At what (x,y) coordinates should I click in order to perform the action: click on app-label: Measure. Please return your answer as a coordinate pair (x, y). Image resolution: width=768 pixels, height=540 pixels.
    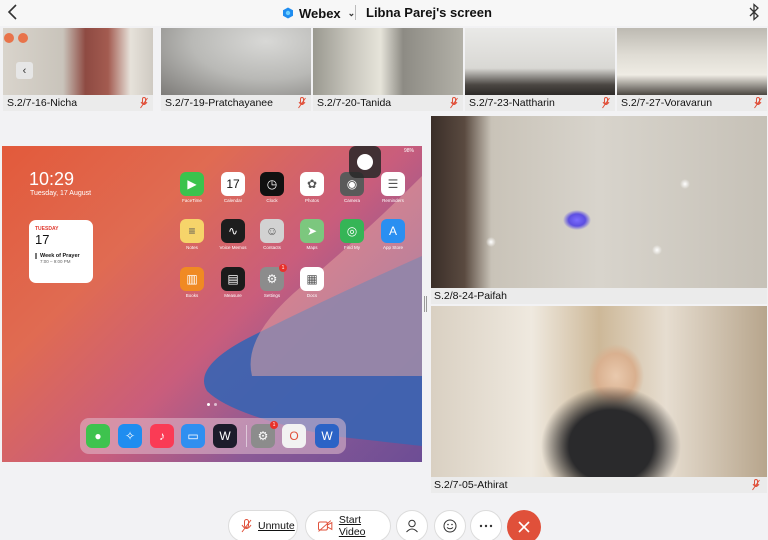
    Looking at the image, I should click on (233, 295).